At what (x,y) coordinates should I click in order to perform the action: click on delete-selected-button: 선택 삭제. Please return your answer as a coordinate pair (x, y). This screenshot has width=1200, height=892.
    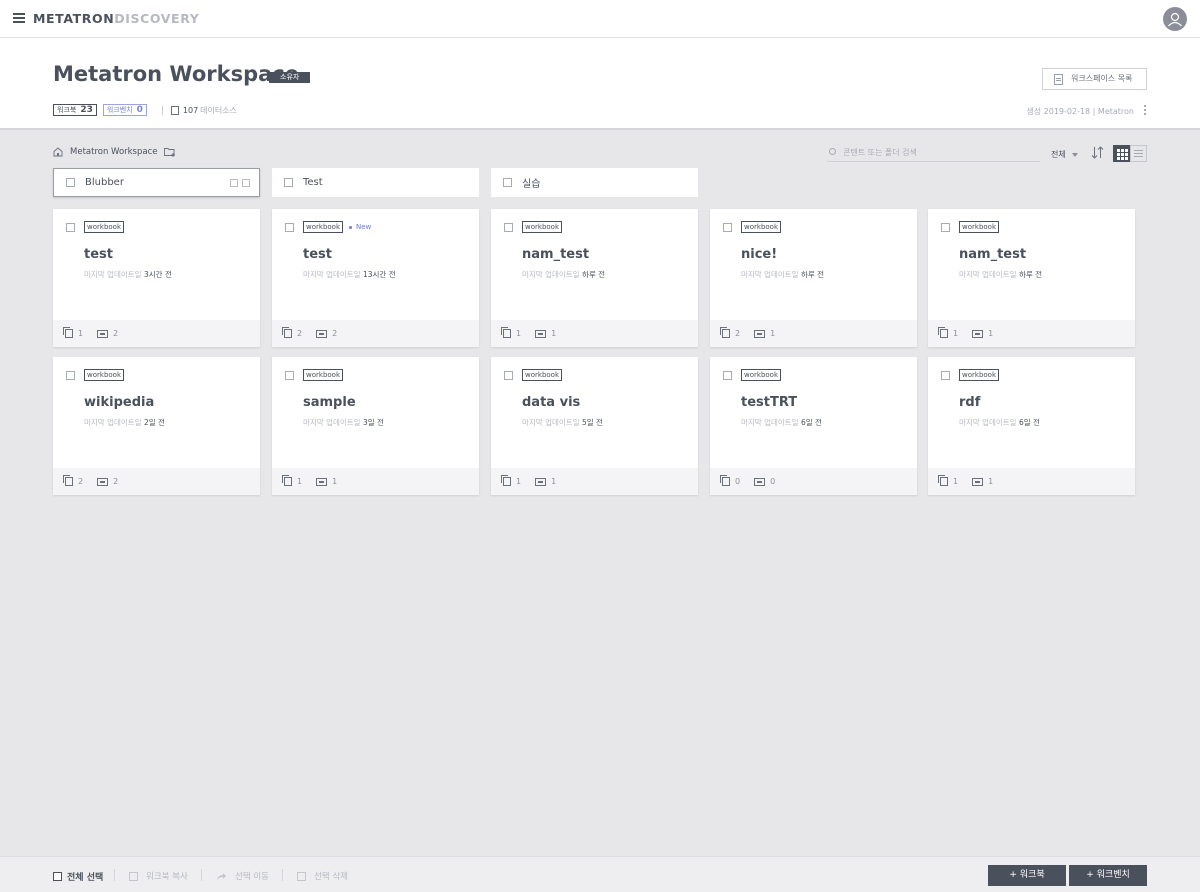
    Looking at the image, I should click on (322, 876).